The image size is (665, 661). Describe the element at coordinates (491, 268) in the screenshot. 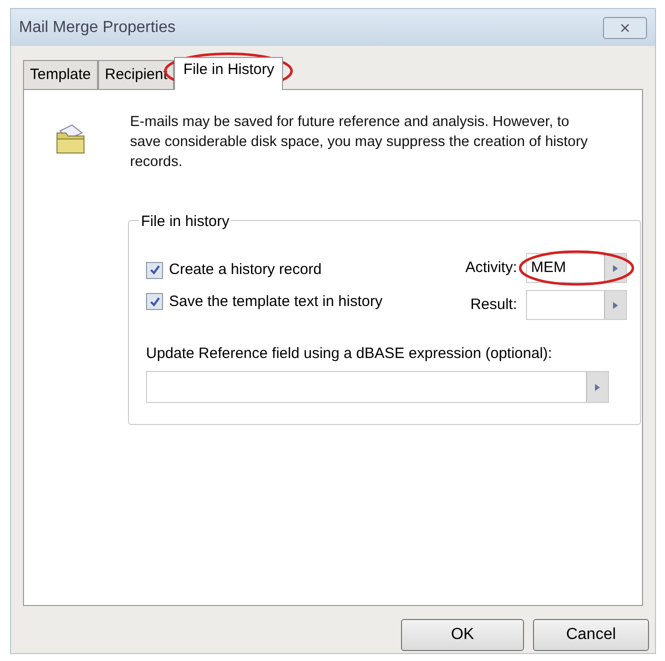

I see `field-label: Activity:` at that location.